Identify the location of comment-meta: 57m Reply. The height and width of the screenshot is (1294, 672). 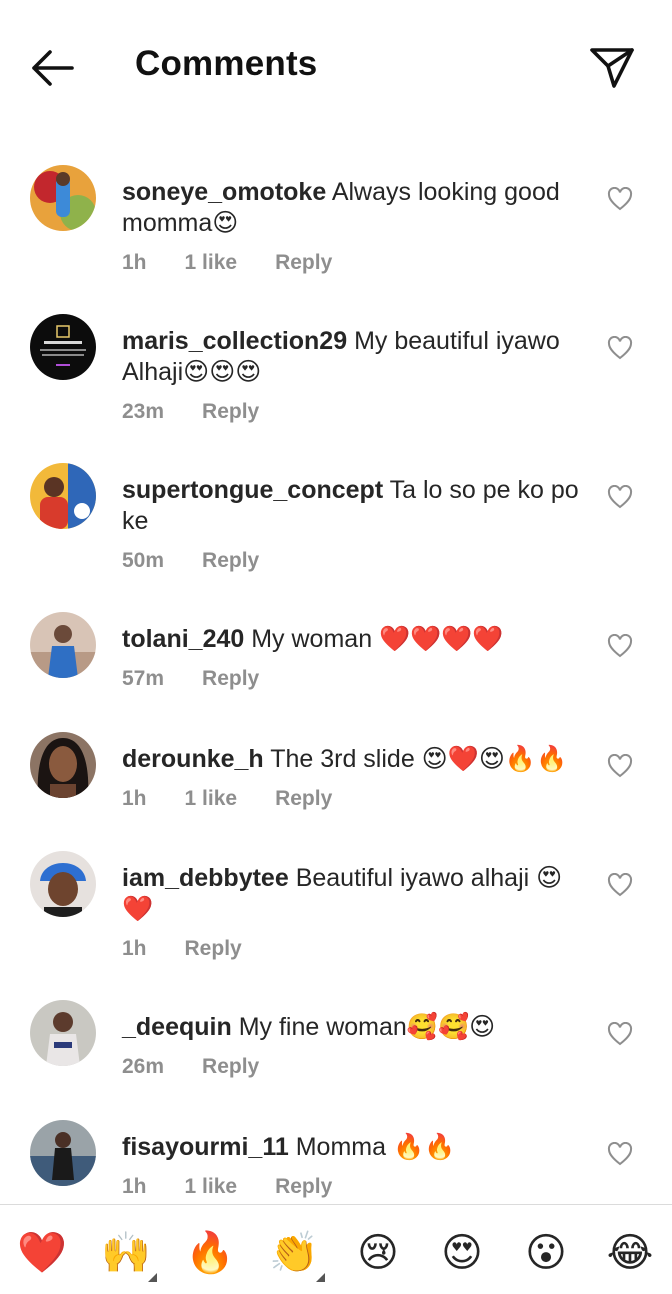
(352, 679).